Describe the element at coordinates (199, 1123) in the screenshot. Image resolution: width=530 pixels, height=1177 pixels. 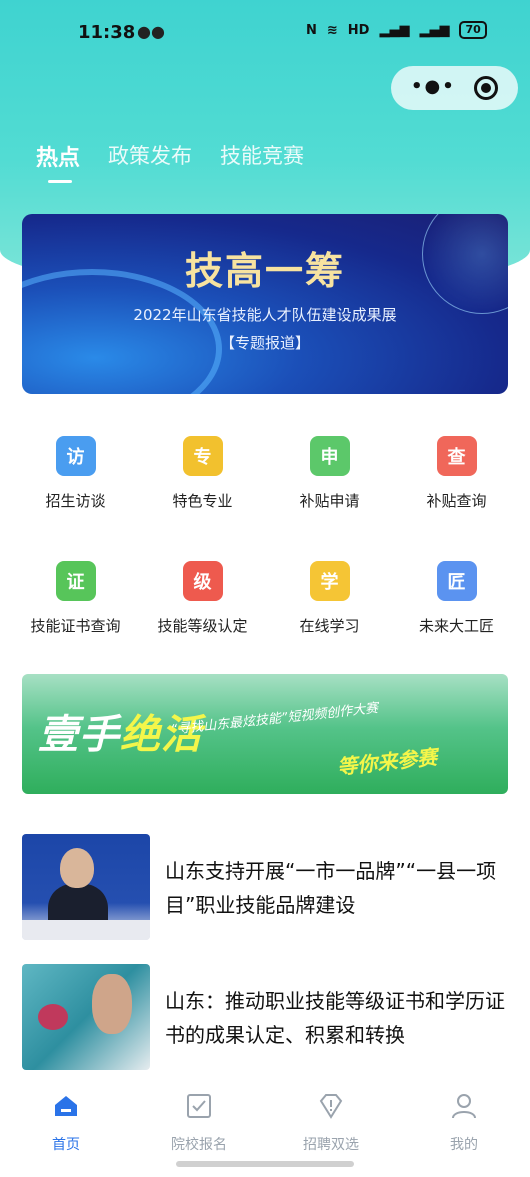
I see `tabbar-enrollment: 院校报名` at that location.